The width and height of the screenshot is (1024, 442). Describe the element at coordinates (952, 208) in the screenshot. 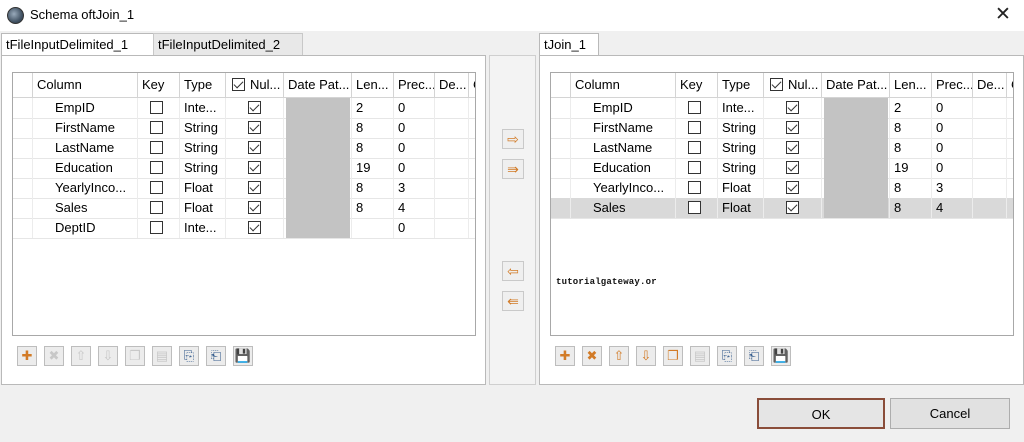

I see `precision-cell: 4` at that location.